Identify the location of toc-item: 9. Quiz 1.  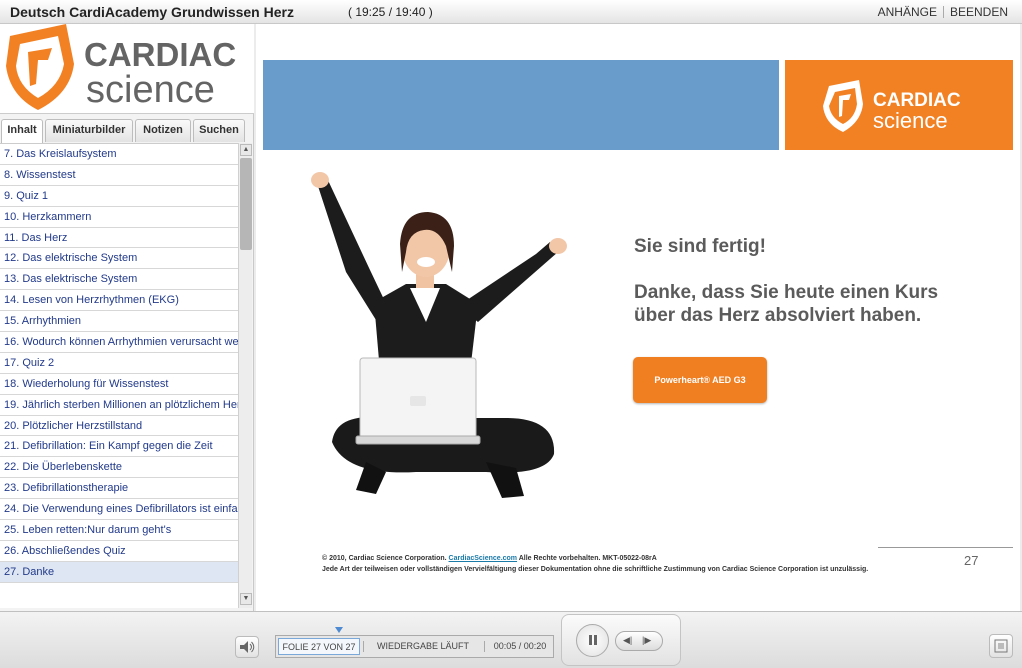
(119, 196).